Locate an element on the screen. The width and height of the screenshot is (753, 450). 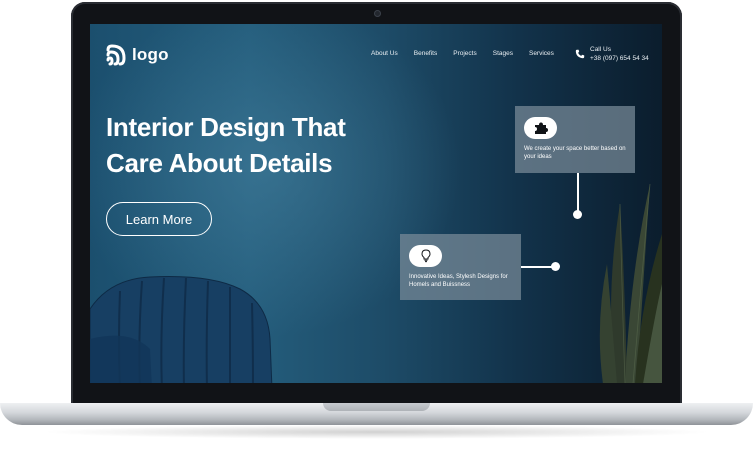
phone-number: +38 (097) 654 54 34 is located at coordinates (619, 58).